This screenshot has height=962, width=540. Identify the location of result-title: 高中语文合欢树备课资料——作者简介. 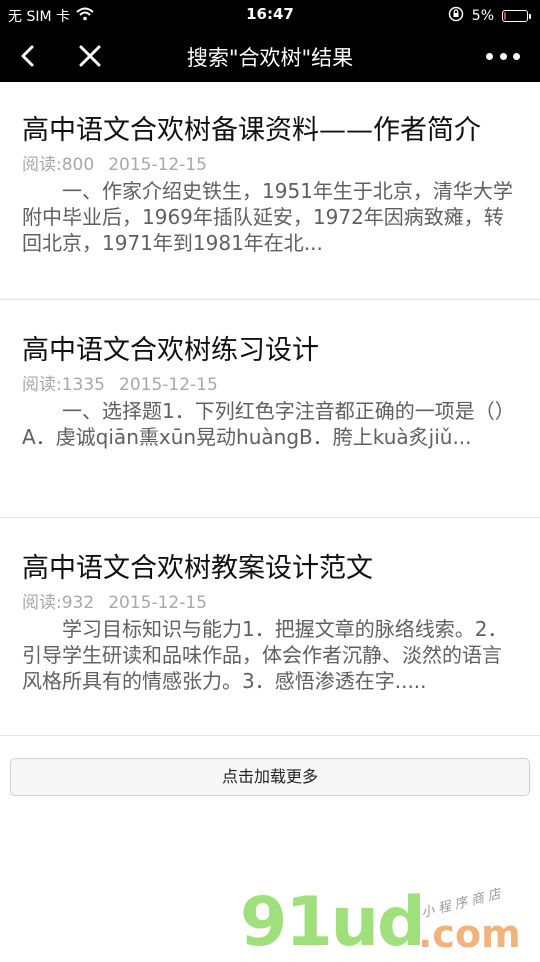
(251, 130).